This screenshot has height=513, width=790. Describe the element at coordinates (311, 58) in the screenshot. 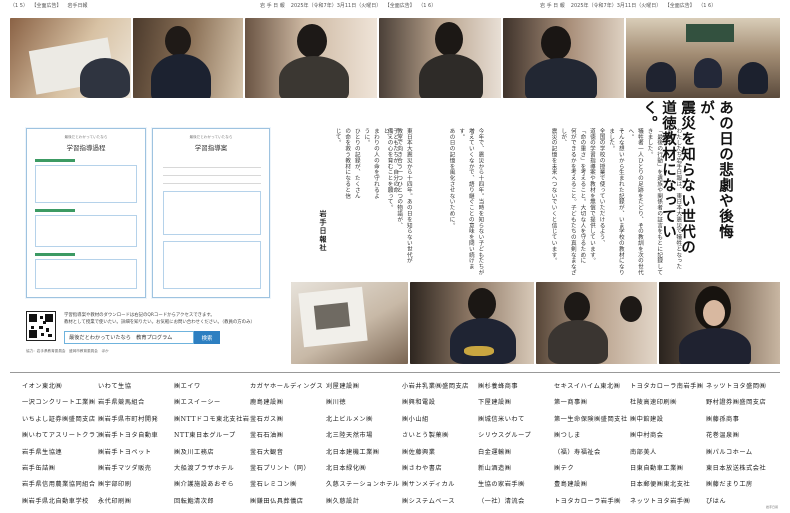

I see `photo-student-girl-hands` at that location.